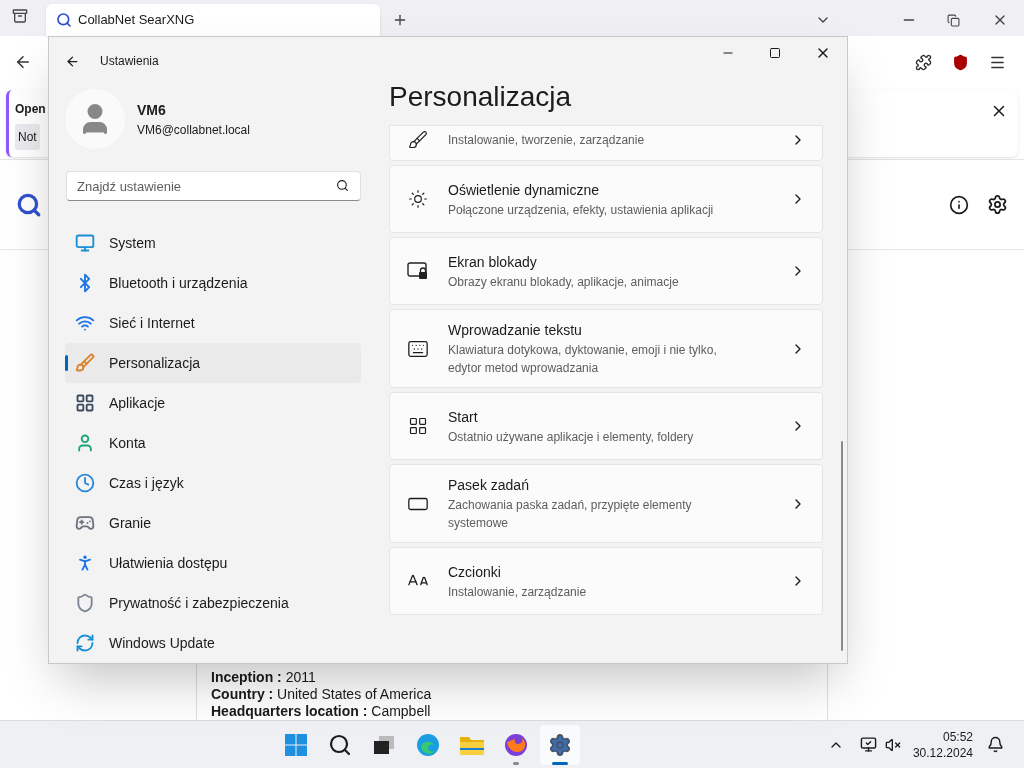 The width and height of the screenshot is (1024, 768). Describe the element at coordinates (85, 643) in the screenshot. I see `refresh-icon` at that location.